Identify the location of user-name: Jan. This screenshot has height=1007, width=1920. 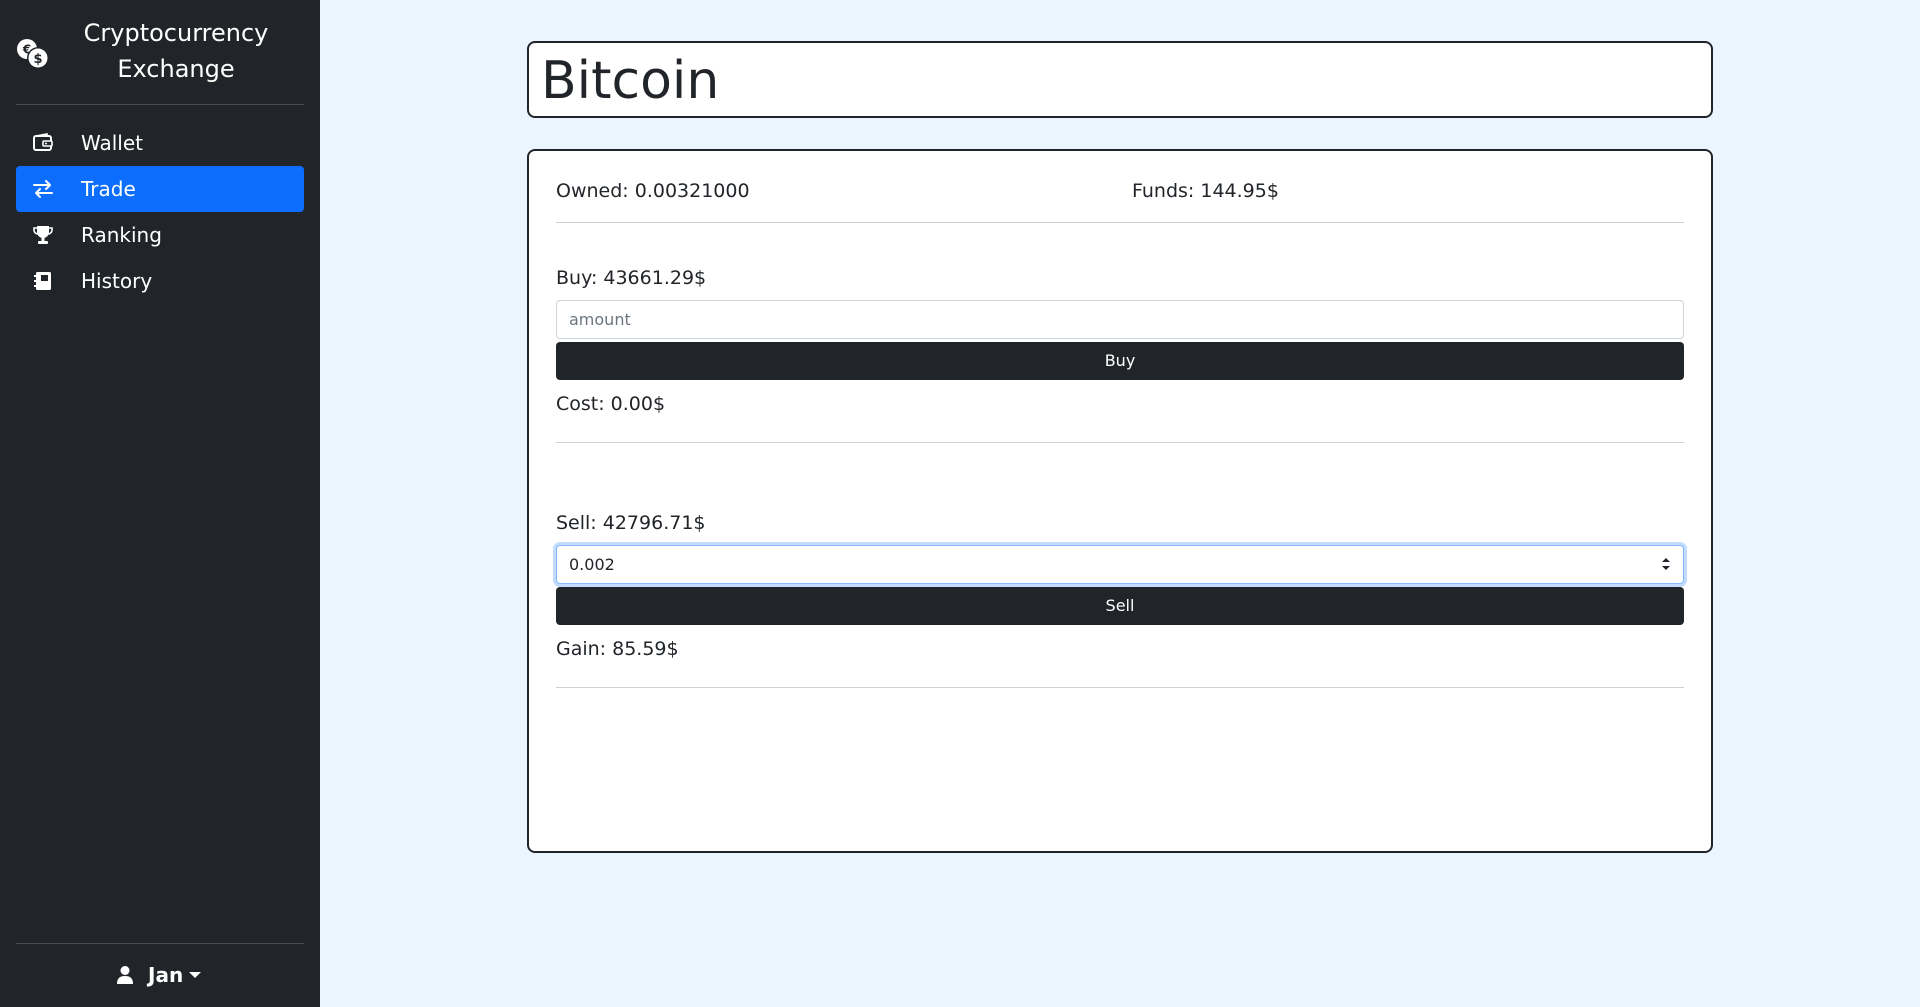
(166, 975).